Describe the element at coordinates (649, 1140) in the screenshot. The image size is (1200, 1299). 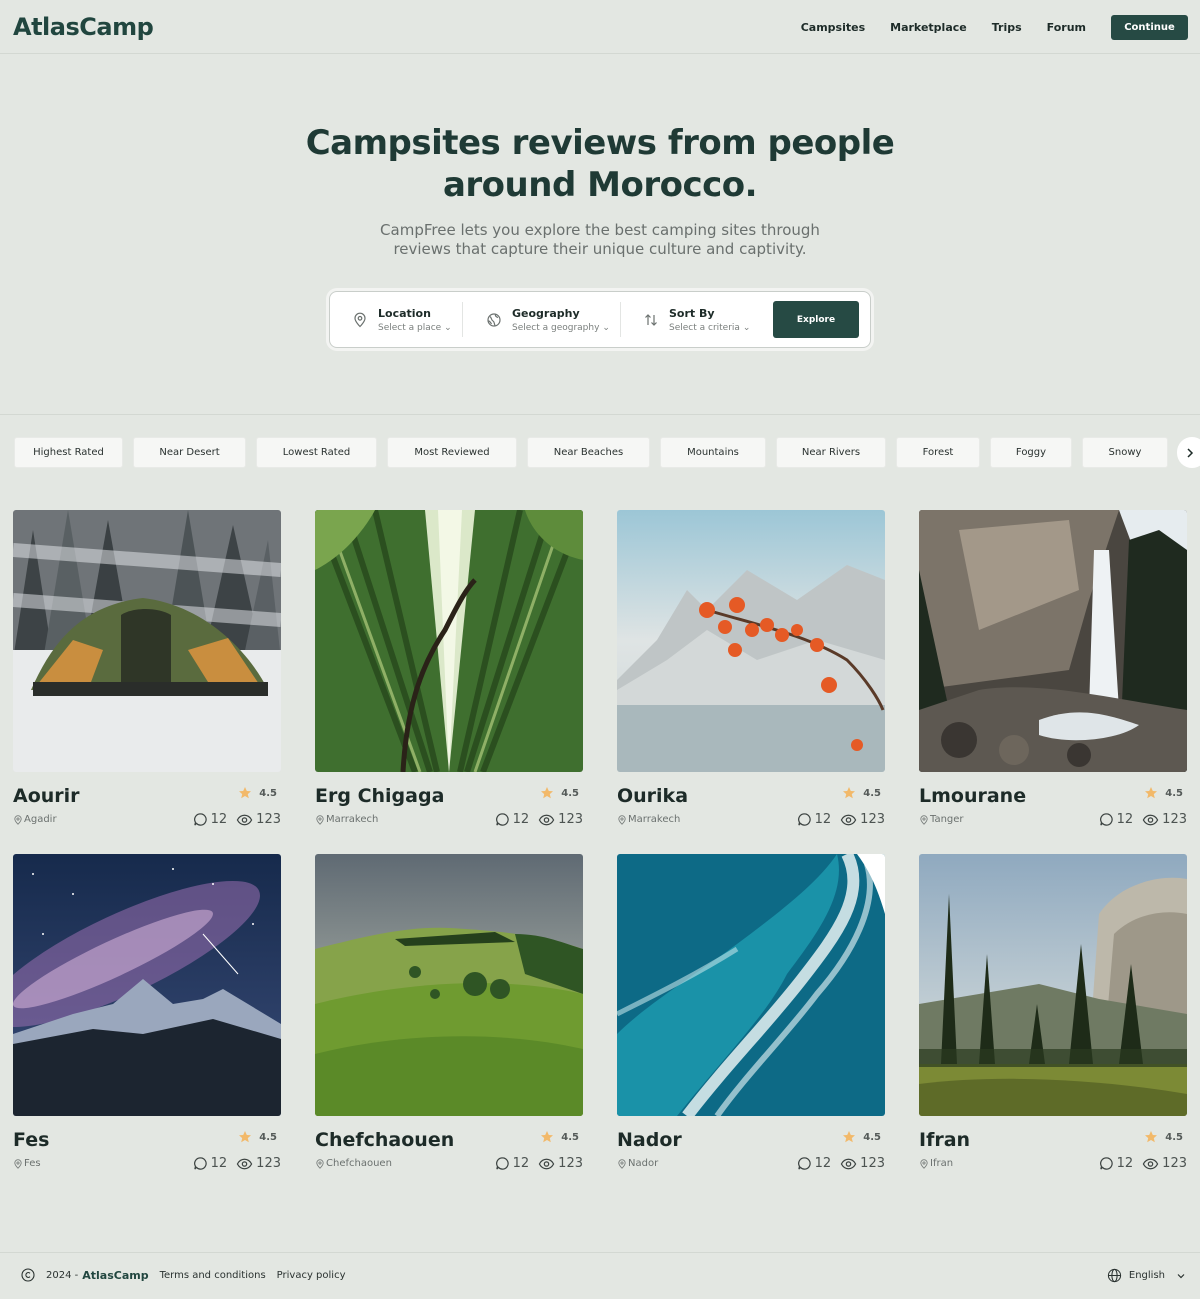
I see `campsite-name: Nador` at that location.